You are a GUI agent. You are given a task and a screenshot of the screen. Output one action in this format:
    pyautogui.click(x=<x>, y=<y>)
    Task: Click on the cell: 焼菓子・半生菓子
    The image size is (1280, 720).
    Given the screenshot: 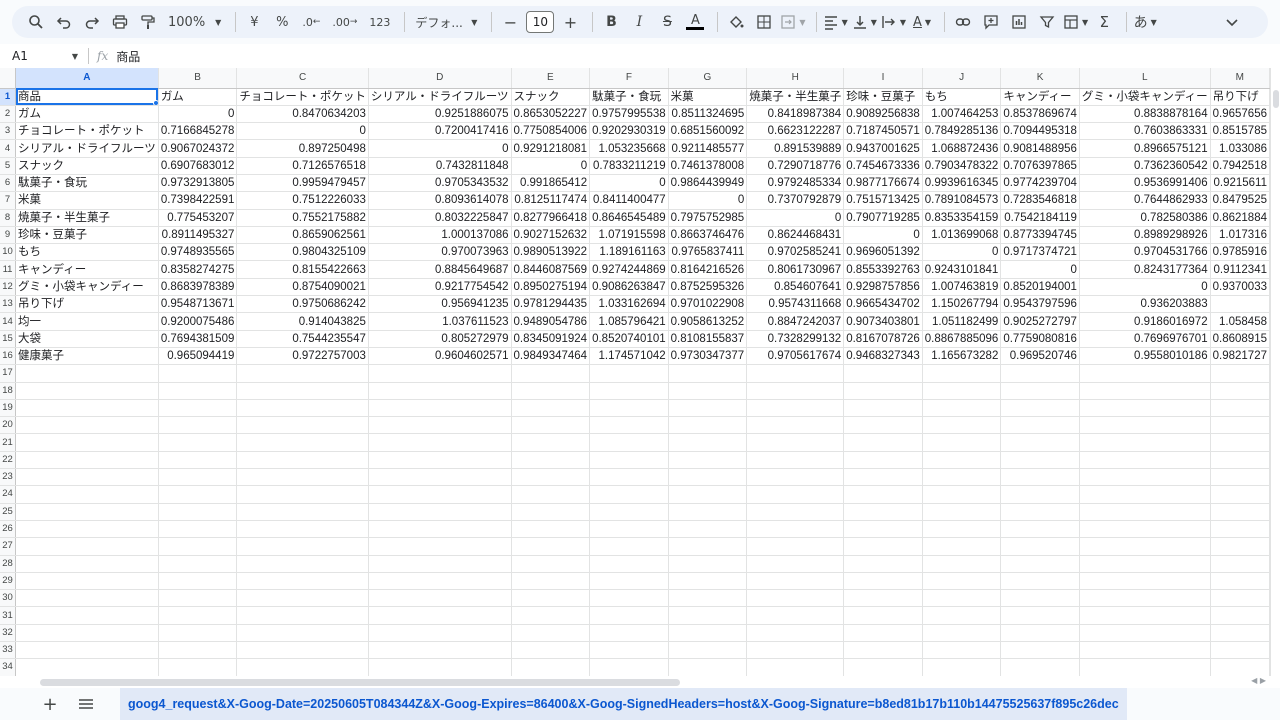 What is the action you would take?
    pyautogui.click(x=87, y=218)
    